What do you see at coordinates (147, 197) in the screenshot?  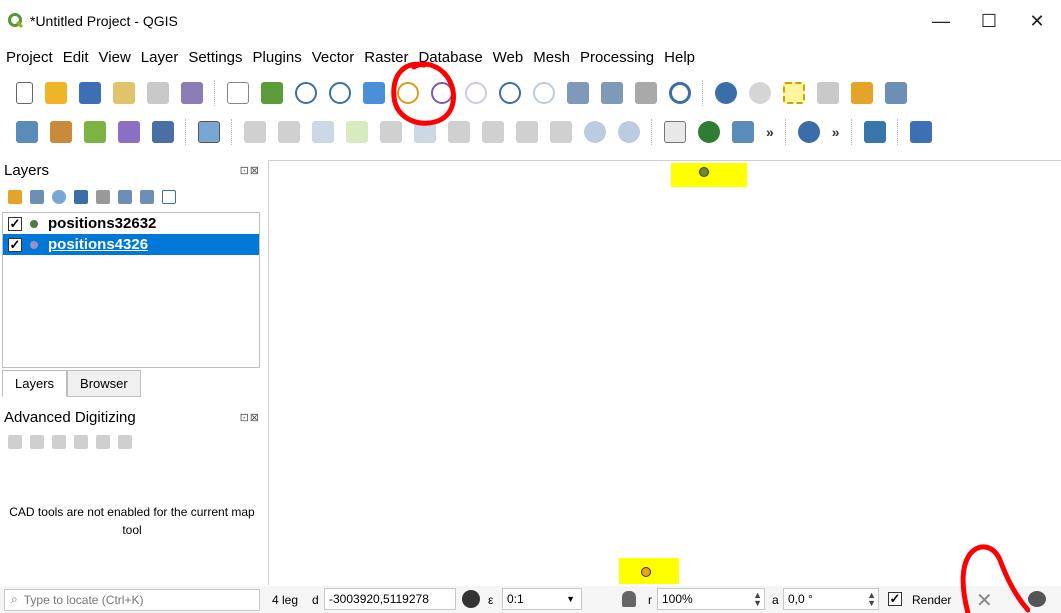 I see `collapse-all-icon` at bounding box center [147, 197].